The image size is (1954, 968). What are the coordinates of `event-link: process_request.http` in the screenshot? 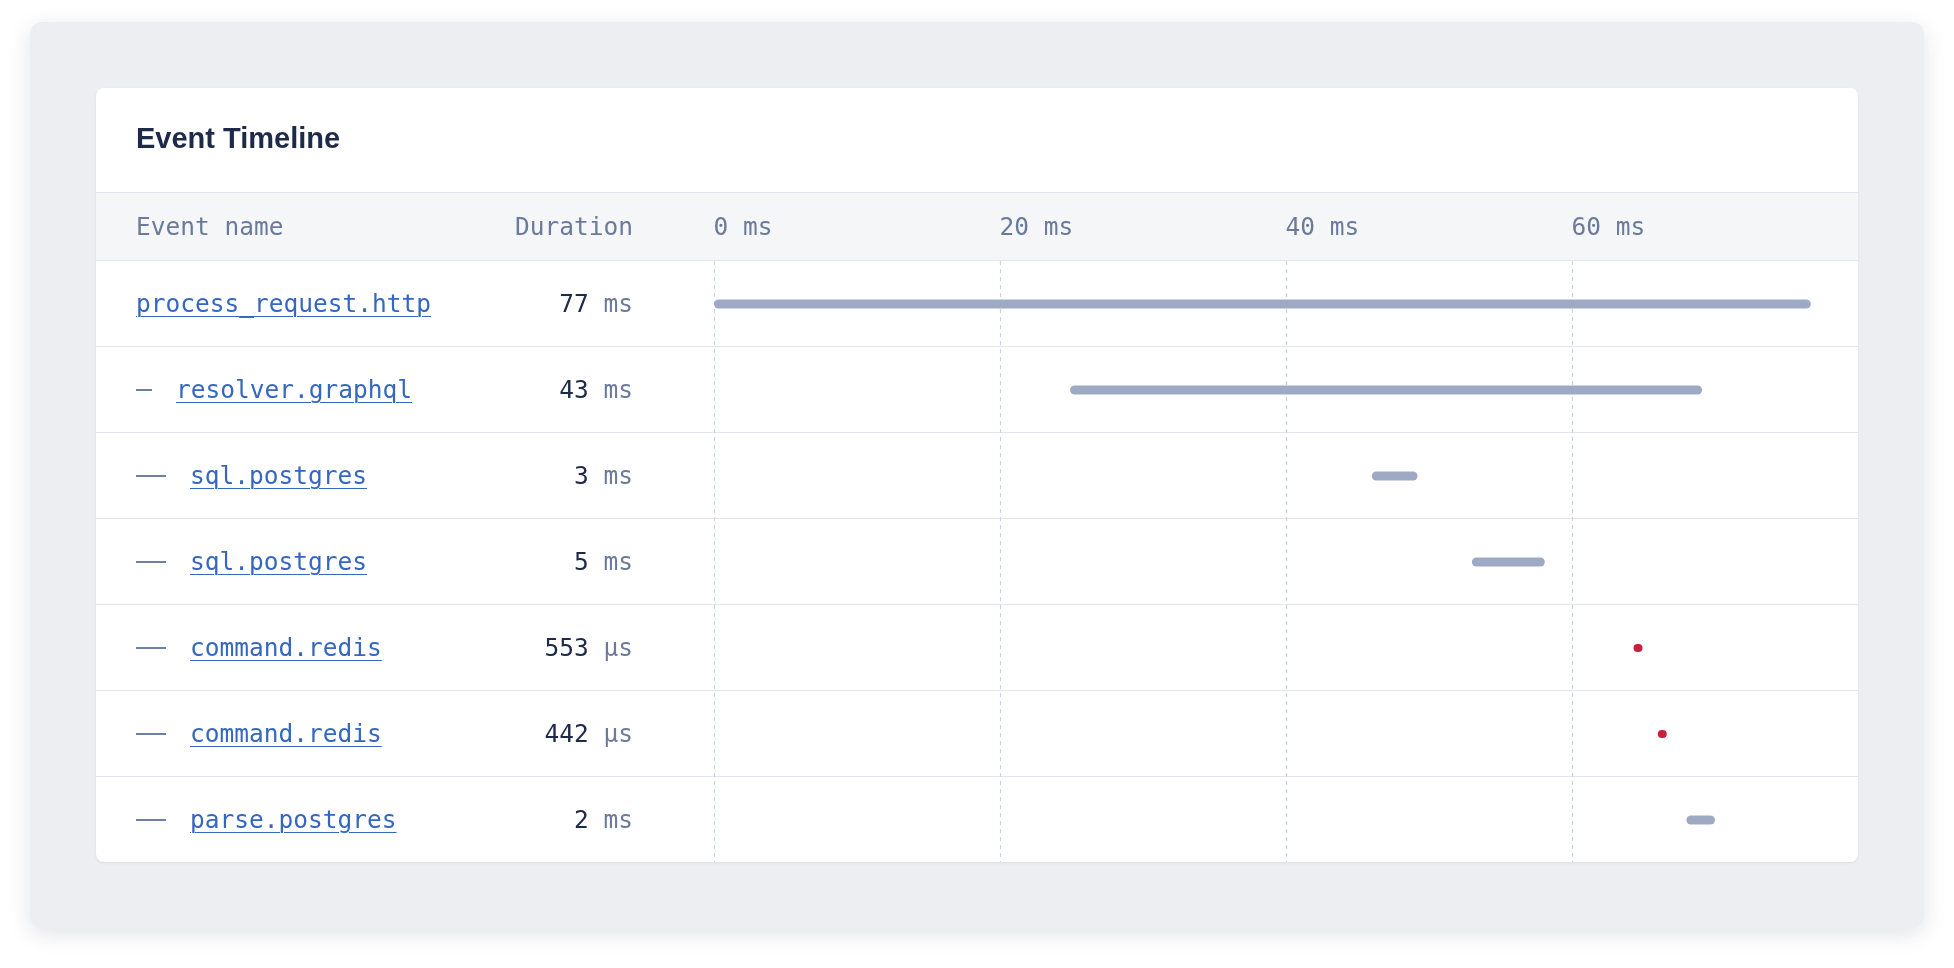 It's located at (283, 303).